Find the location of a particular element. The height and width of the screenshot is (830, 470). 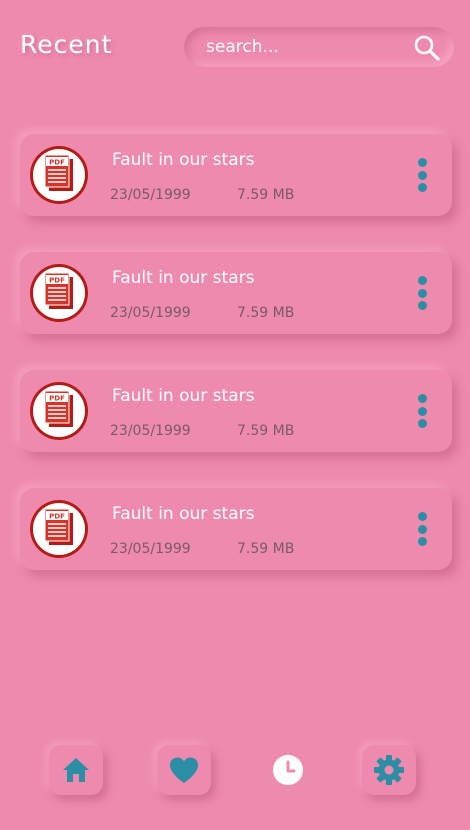

heart-icon is located at coordinates (184, 770).